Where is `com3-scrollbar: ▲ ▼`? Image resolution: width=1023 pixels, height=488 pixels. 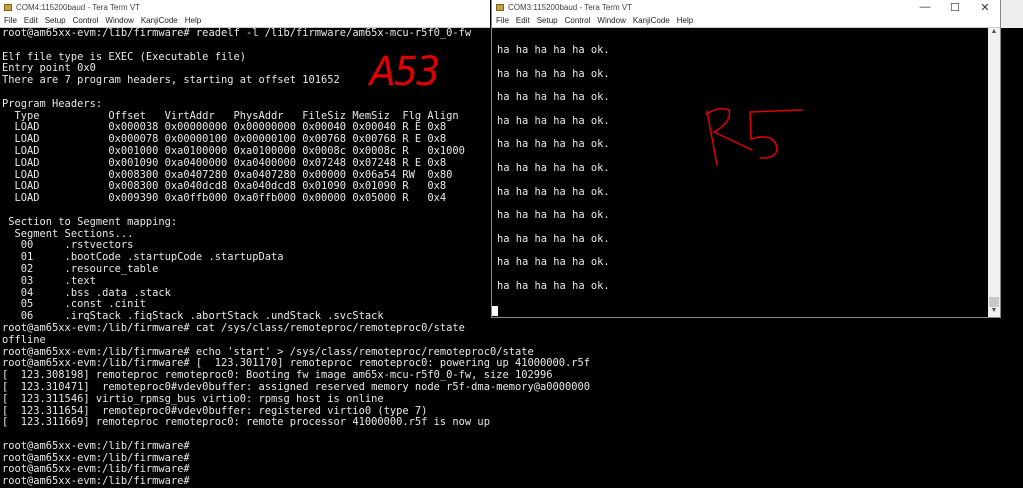
com3-scrollbar: ▲ ▼ is located at coordinates (994, 172).